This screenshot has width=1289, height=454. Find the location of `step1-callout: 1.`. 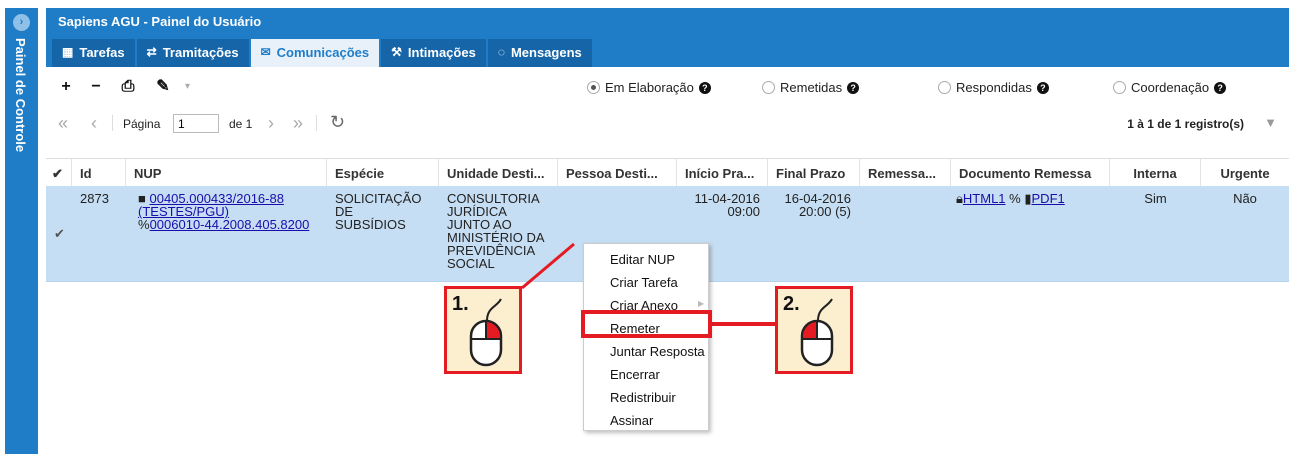

step1-callout: 1. is located at coordinates (483, 330).